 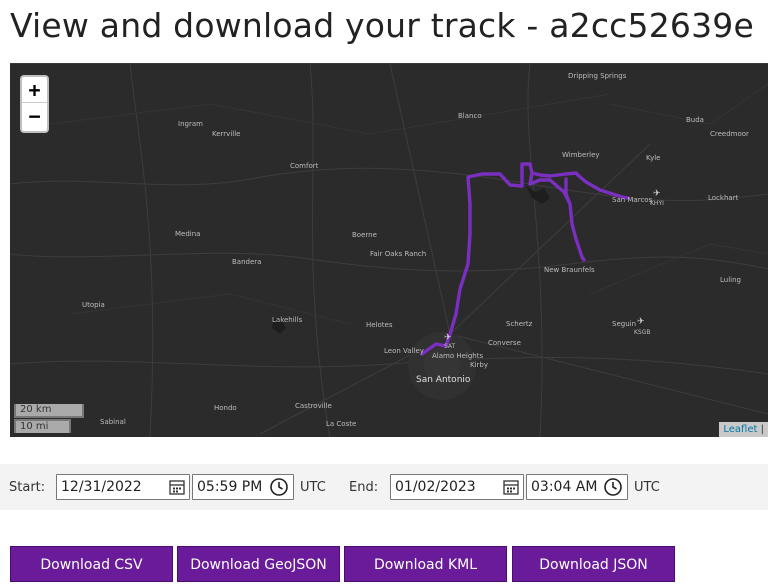 I want to click on zoom-control: + −, so click(x=34, y=104).